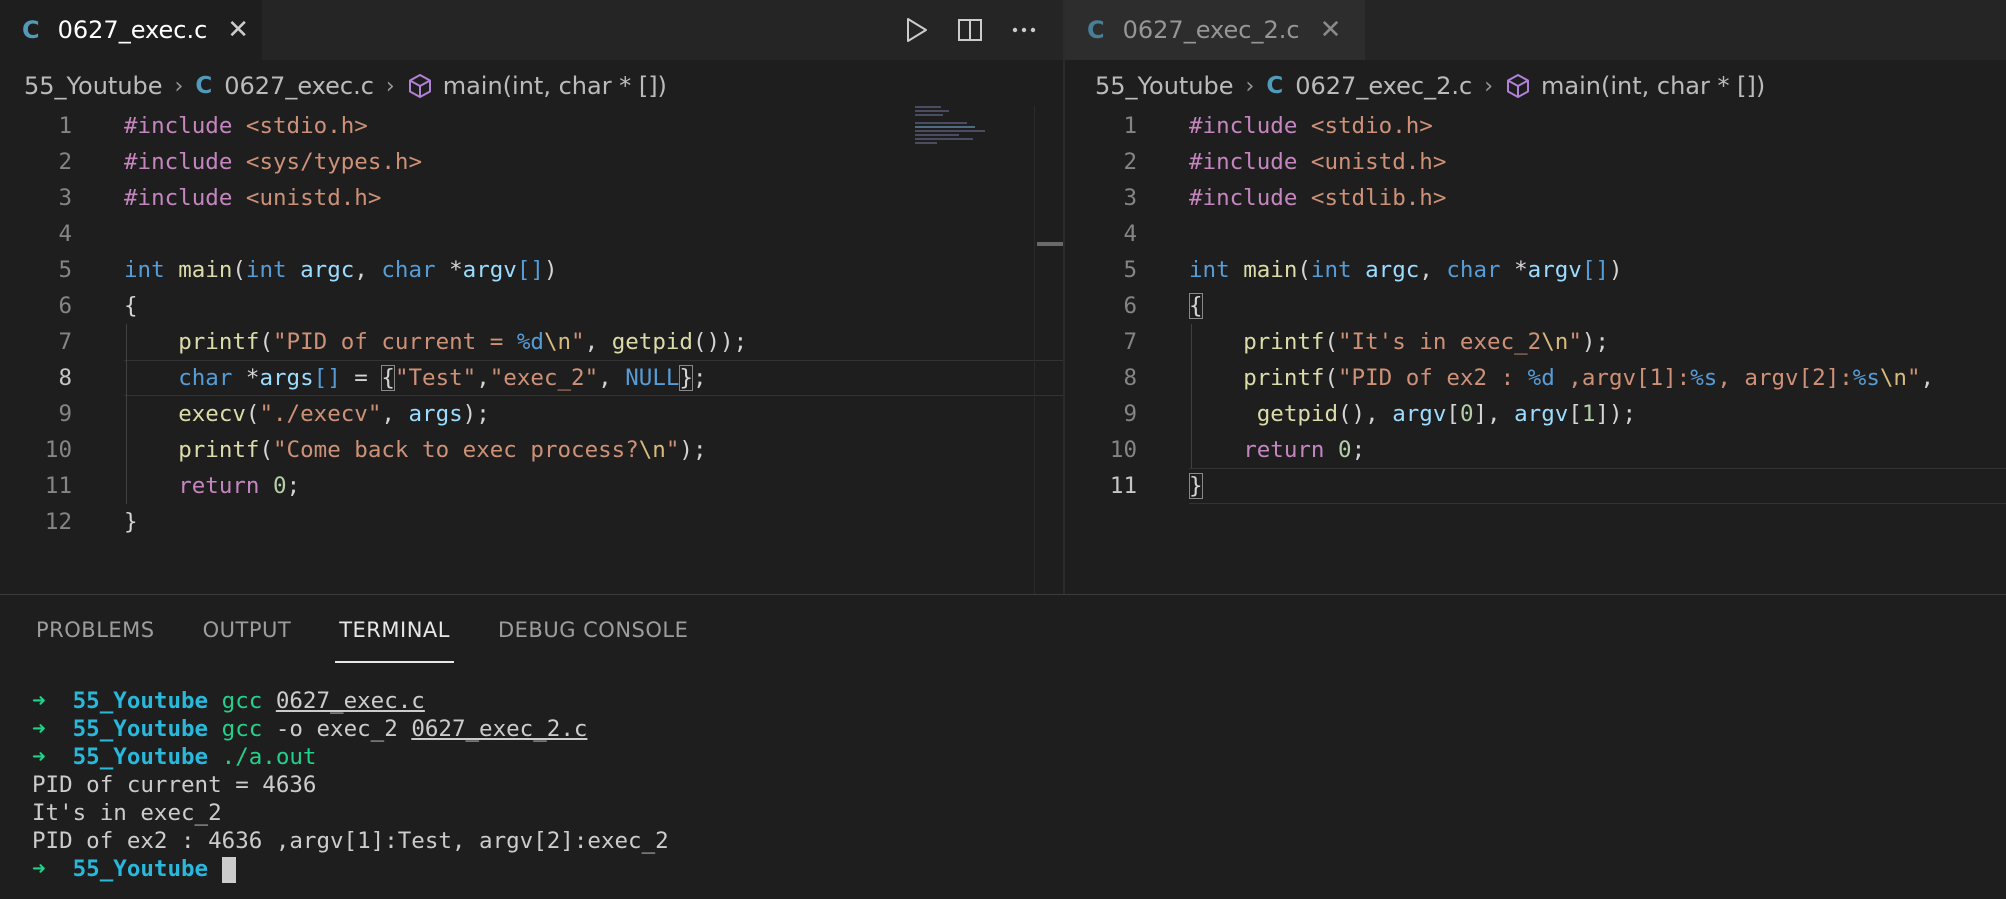 Image resolution: width=2006 pixels, height=899 pixels. Describe the element at coordinates (1130, 306) in the screenshot. I see `line-number: 6` at that location.